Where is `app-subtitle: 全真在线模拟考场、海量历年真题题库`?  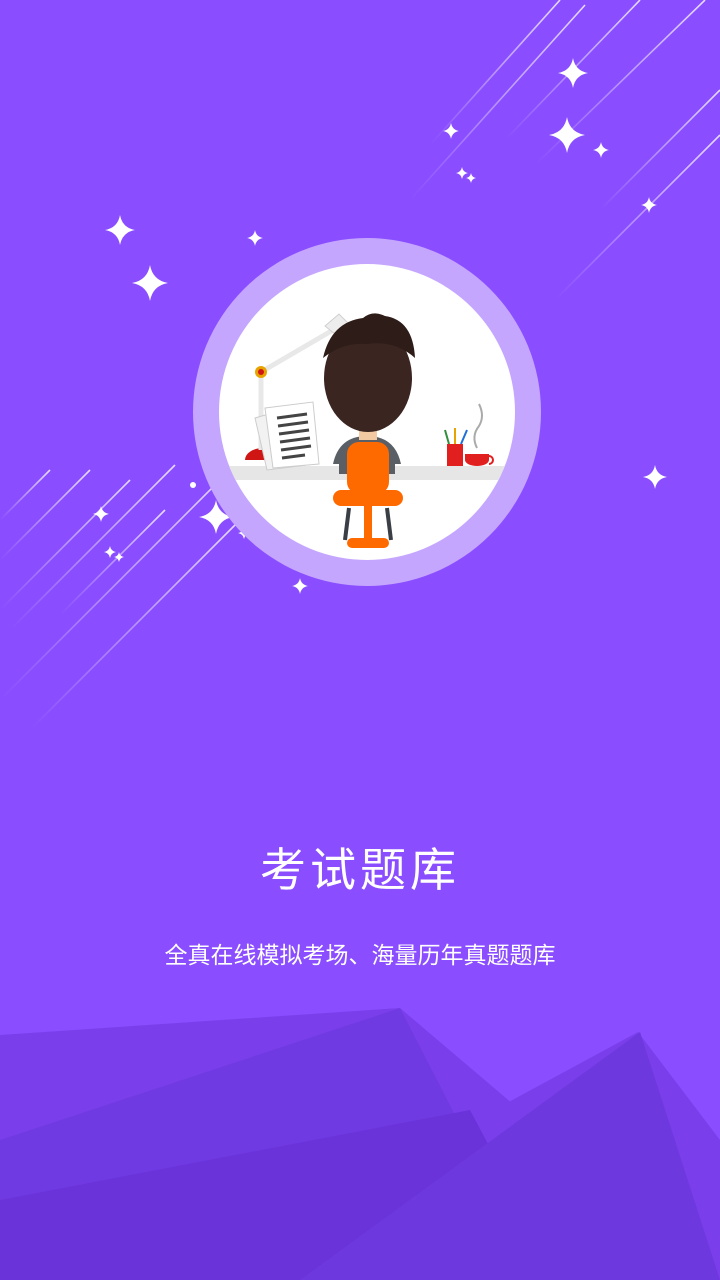
app-subtitle: 全真在线模拟考场、海量历年真题题库 is located at coordinates (360, 956).